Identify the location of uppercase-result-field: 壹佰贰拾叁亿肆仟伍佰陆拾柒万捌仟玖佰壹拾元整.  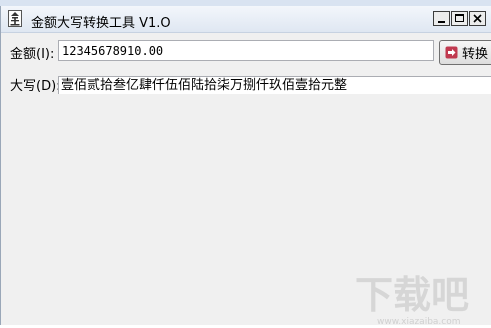
(274, 85).